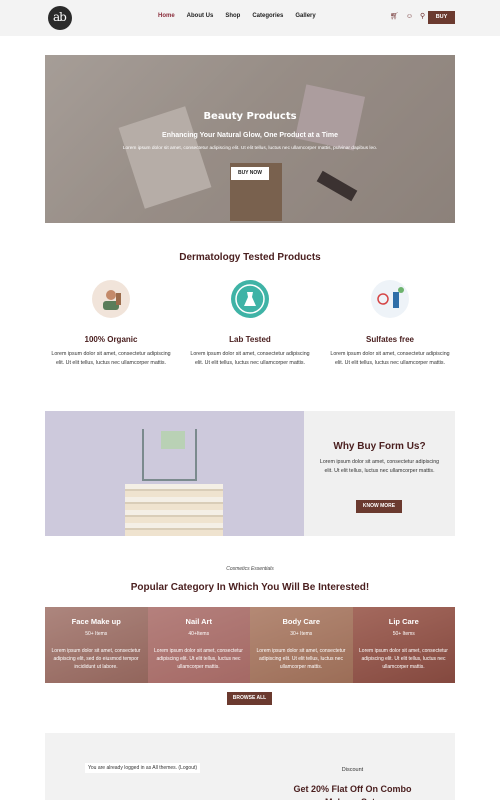 The width and height of the screenshot is (500, 800). I want to click on feature-title: 100% Organic, so click(111, 339).